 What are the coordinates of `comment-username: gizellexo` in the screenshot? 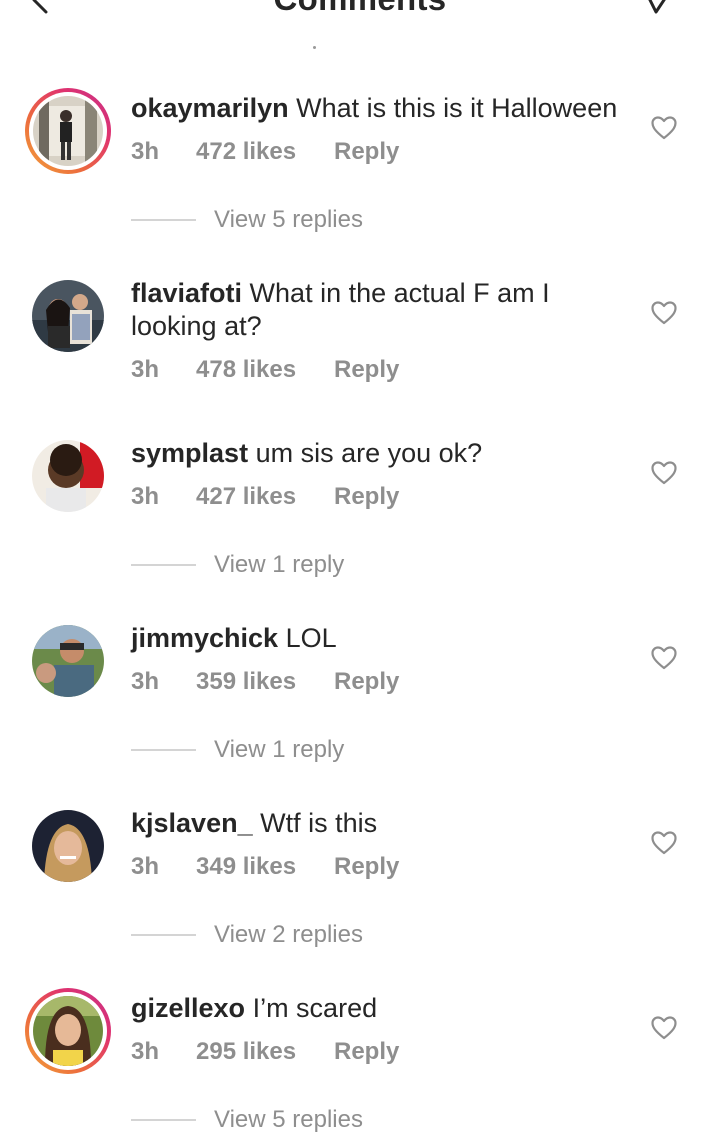 It's located at (188, 1008).